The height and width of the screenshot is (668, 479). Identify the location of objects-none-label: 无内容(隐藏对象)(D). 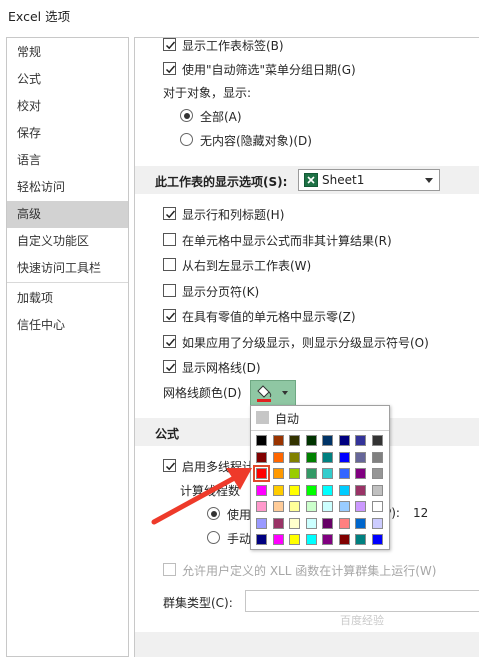
(256, 141).